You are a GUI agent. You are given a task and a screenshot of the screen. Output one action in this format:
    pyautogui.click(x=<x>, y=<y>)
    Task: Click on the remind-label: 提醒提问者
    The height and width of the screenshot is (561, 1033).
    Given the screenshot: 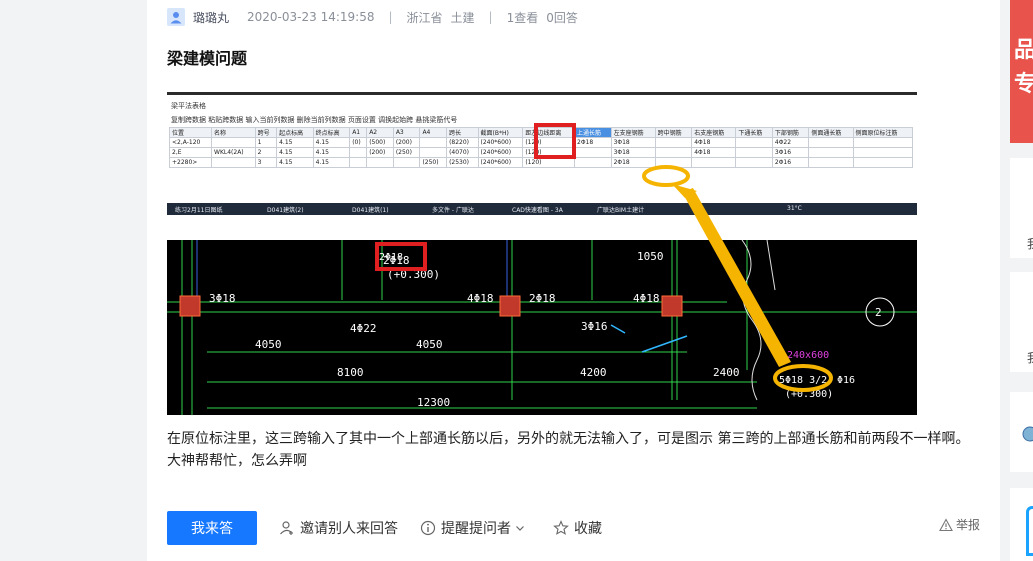 What is the action you would take?
    pyautogui.click(x=476, y=529)
    